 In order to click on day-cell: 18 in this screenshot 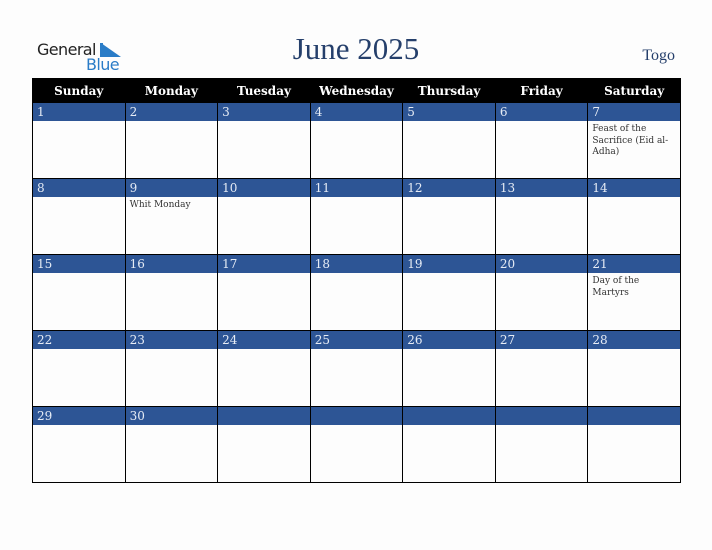, I will do `click(356, 292)`.